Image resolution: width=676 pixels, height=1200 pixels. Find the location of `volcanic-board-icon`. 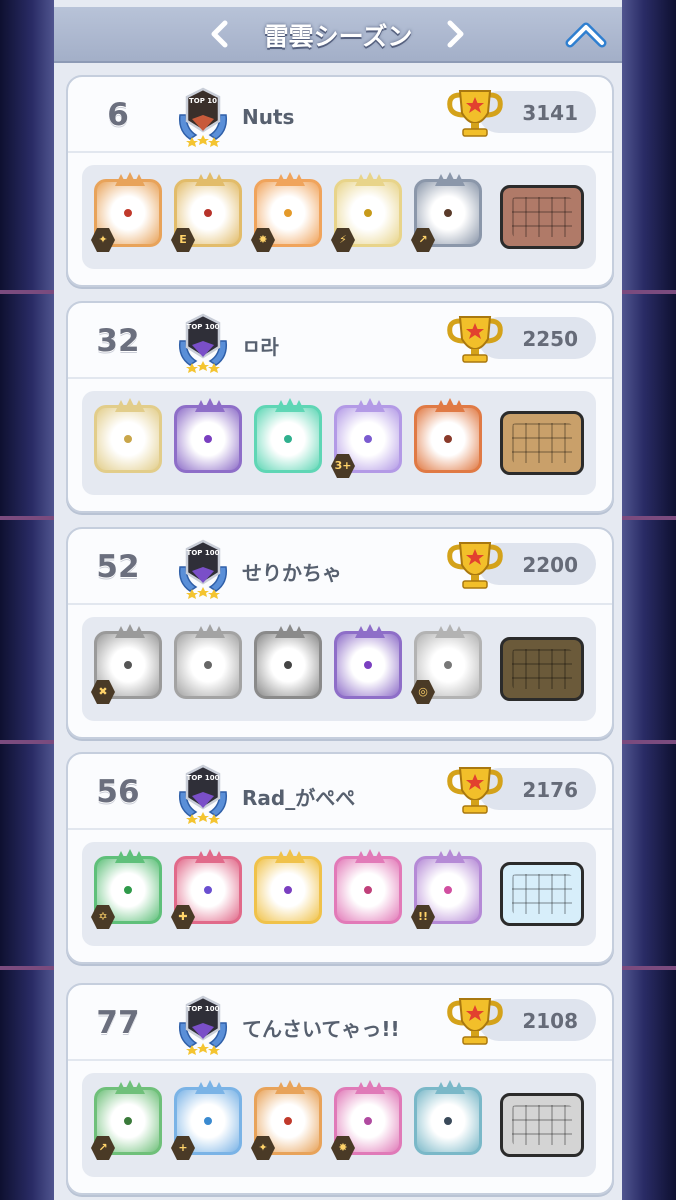

volcanic-board-icon is located at coordinates (542, 669).